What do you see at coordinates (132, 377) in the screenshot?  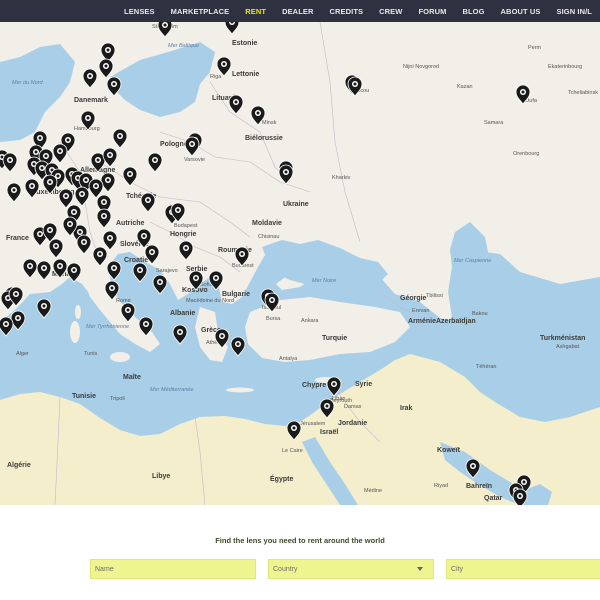 I see `label-malte: Malte` at bounding box center [132, 377].